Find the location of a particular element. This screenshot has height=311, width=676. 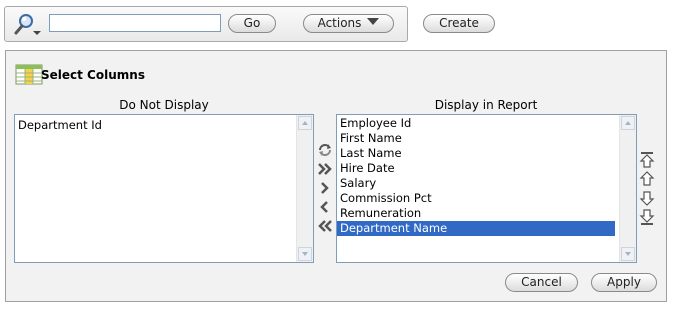

move-left-icon is located at coordinates (325, 207).